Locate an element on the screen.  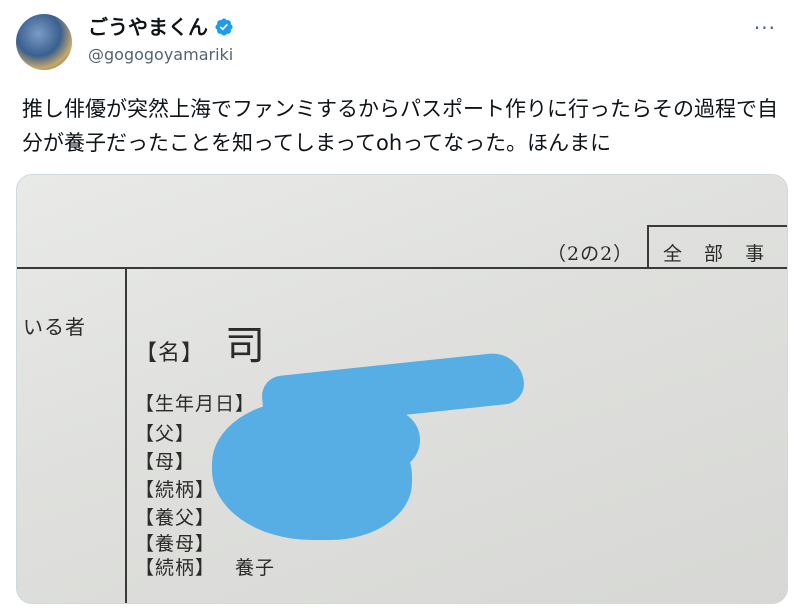
doc-header-box-left is located at coordinates (648, 247).